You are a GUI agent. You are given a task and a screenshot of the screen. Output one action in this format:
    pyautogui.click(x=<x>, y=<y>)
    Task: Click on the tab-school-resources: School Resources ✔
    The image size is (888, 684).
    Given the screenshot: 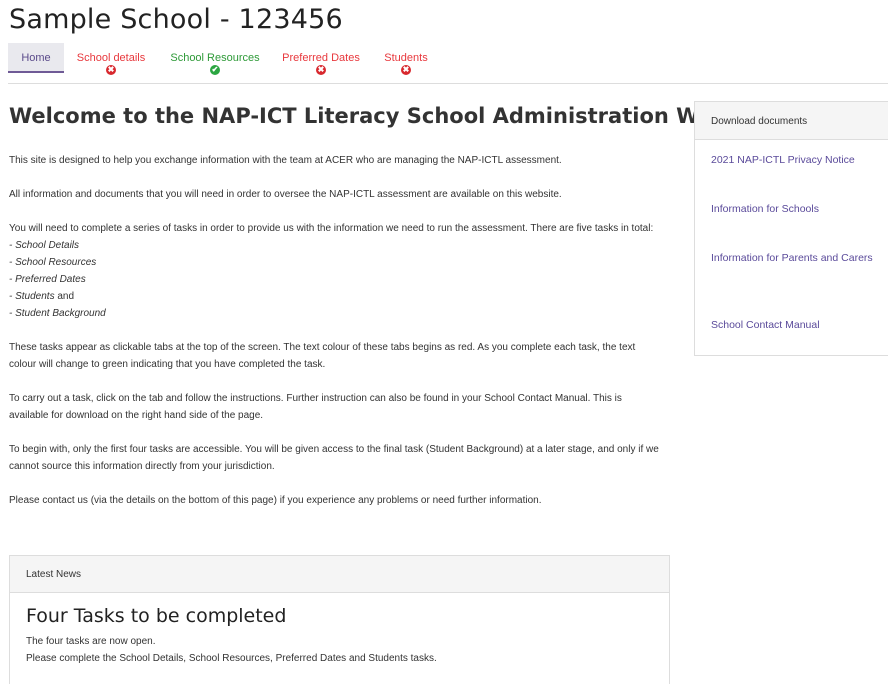 What is the action you would take?
    pyautogui.click(x=215, y=59)
    